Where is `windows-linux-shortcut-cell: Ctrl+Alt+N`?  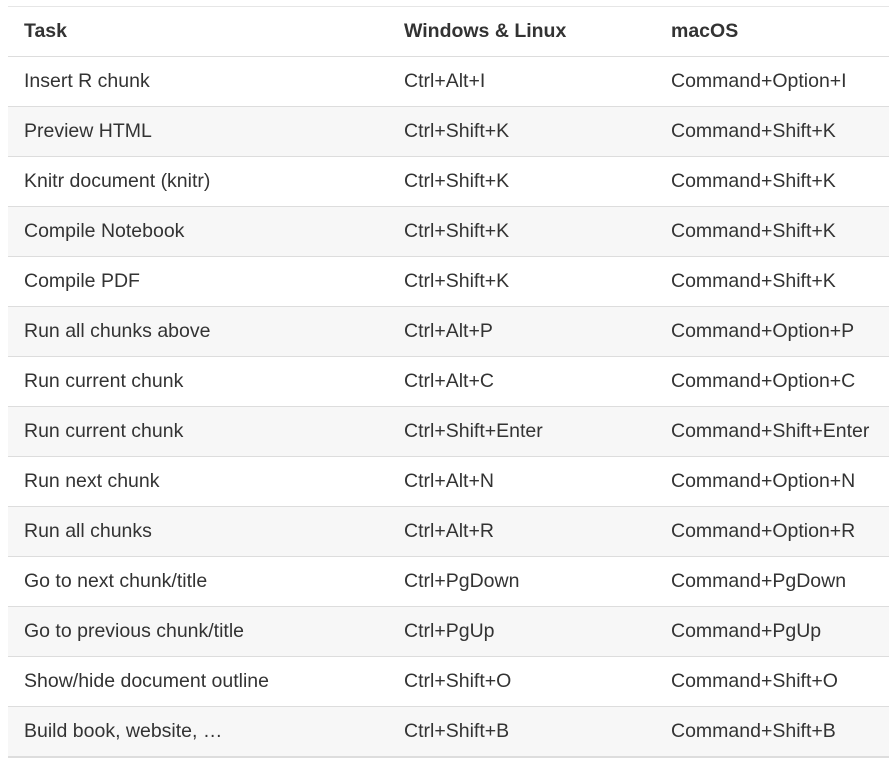 windows-linux-shortcut-cell: Ctrl+Alt+N is located at coordinates (521, 481).